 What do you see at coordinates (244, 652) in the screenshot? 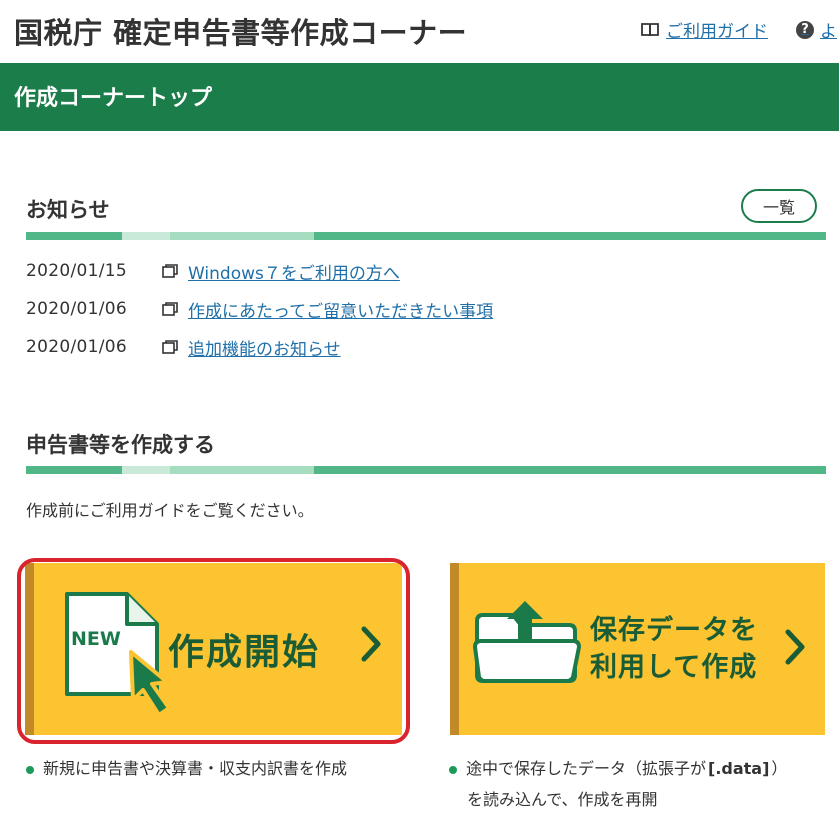
I see `start-creation-label: 作成開始` at bounding box center [244, 652].